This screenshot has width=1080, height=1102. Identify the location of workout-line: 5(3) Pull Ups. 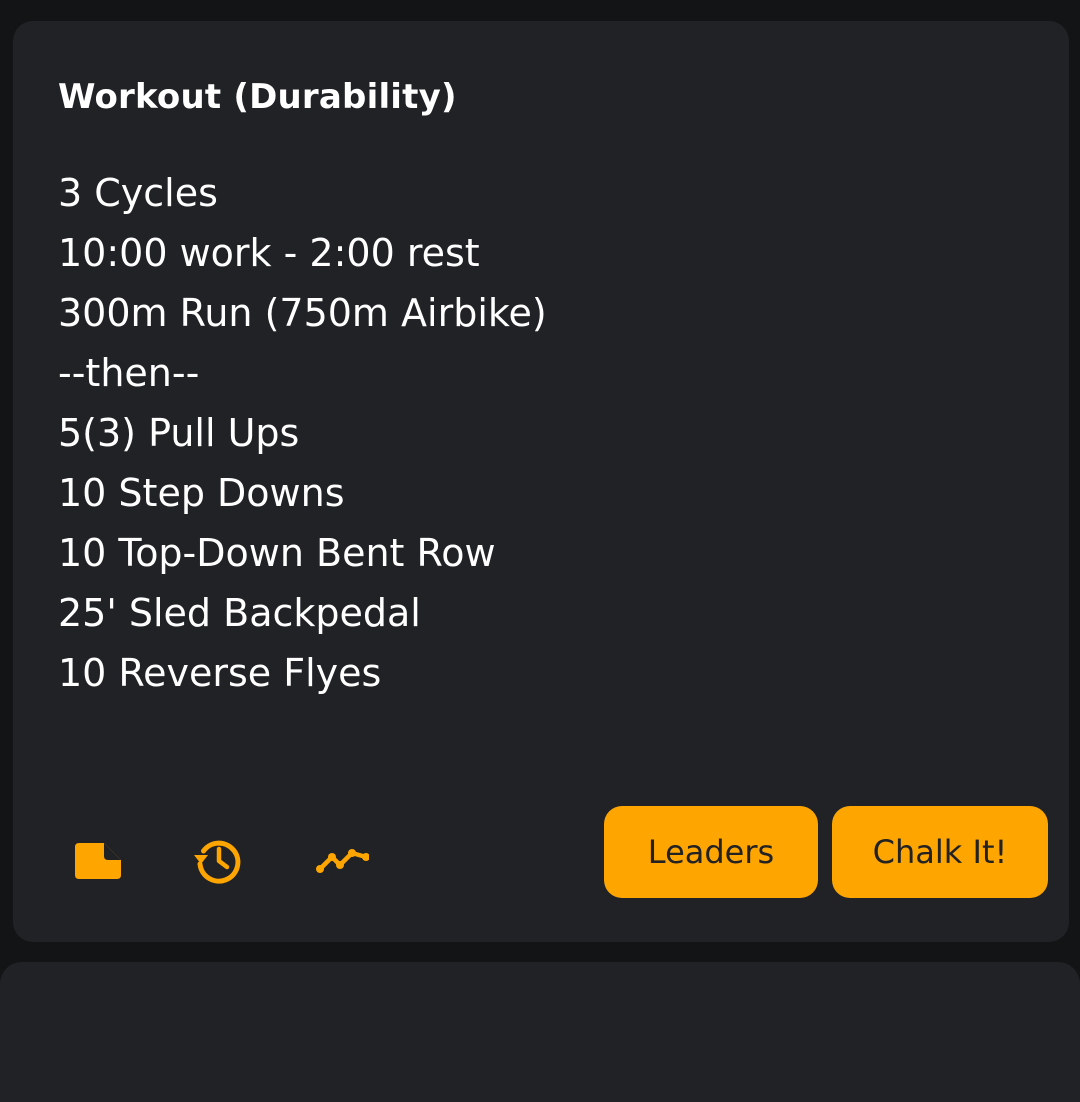
(179, 433).